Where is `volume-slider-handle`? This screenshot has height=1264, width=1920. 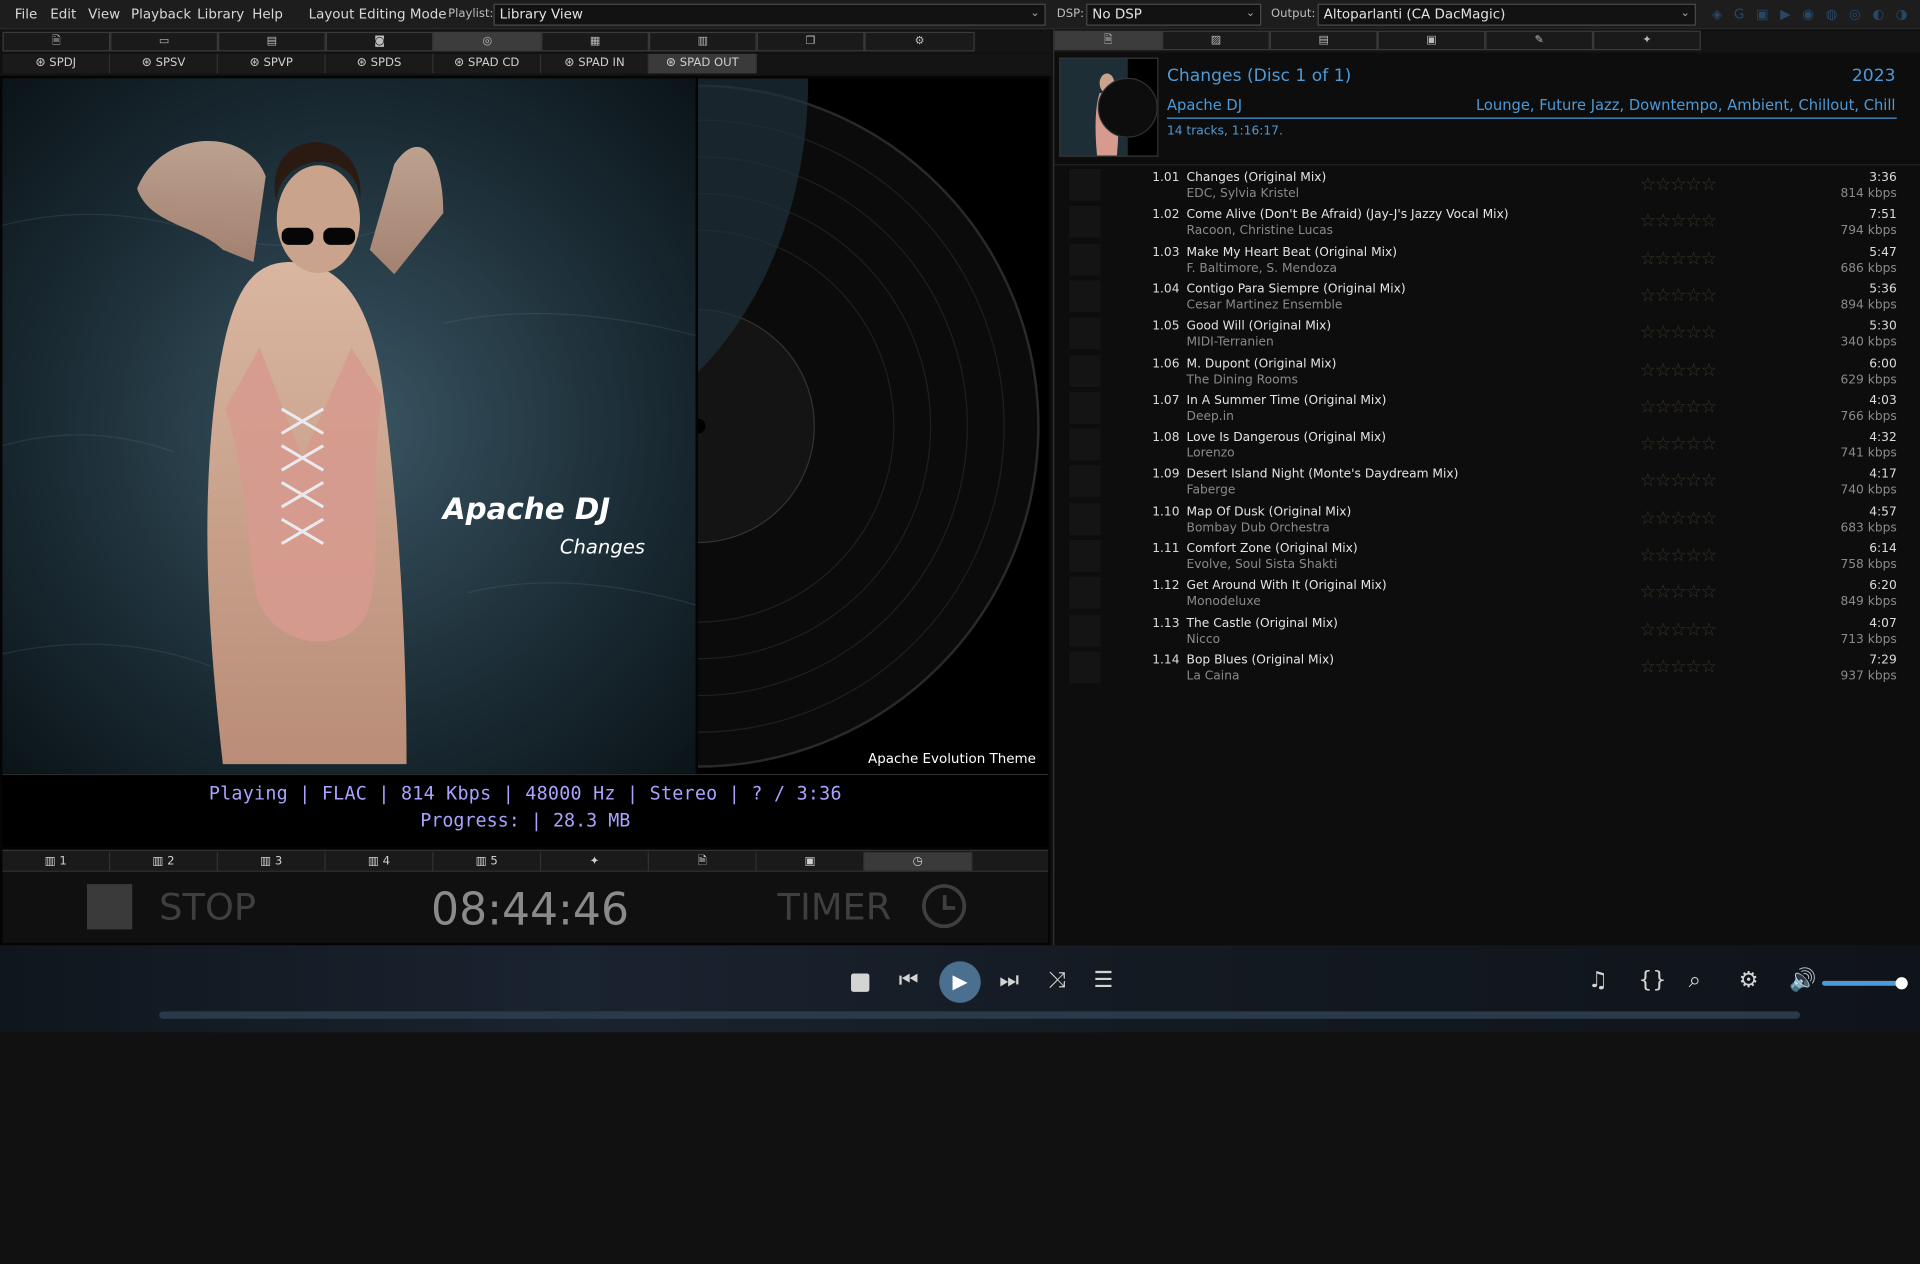
volume-slider-handle is located at coordinates (1901, 983).